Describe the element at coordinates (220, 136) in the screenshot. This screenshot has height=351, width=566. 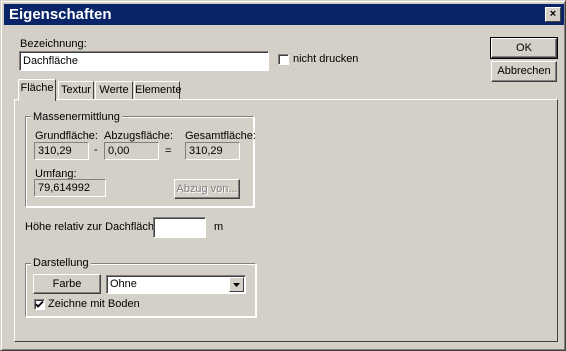
I see `gesamtflaeche-label: Gesamtfläche:` at that location.